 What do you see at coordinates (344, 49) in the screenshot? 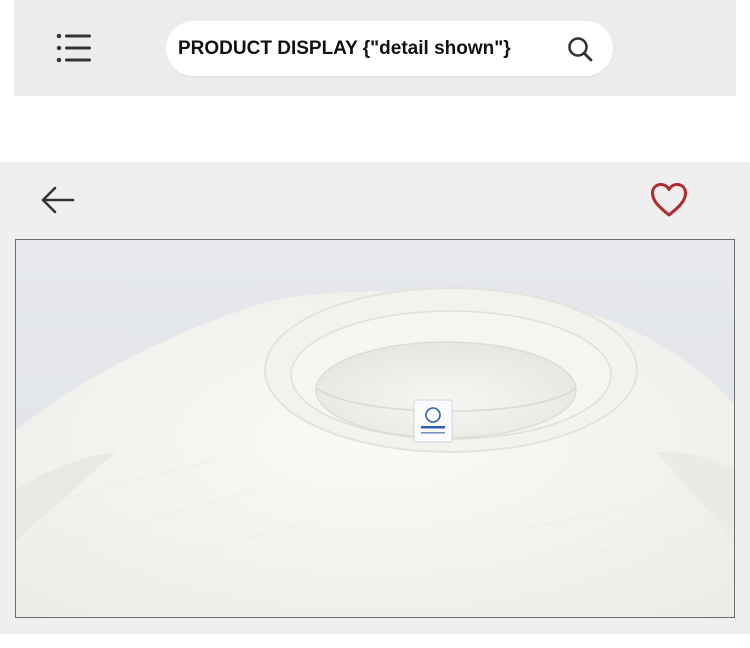
I see `search-input: PRODUCT DISPLAY {"detail shown"}` at bounding box center [344, 49].